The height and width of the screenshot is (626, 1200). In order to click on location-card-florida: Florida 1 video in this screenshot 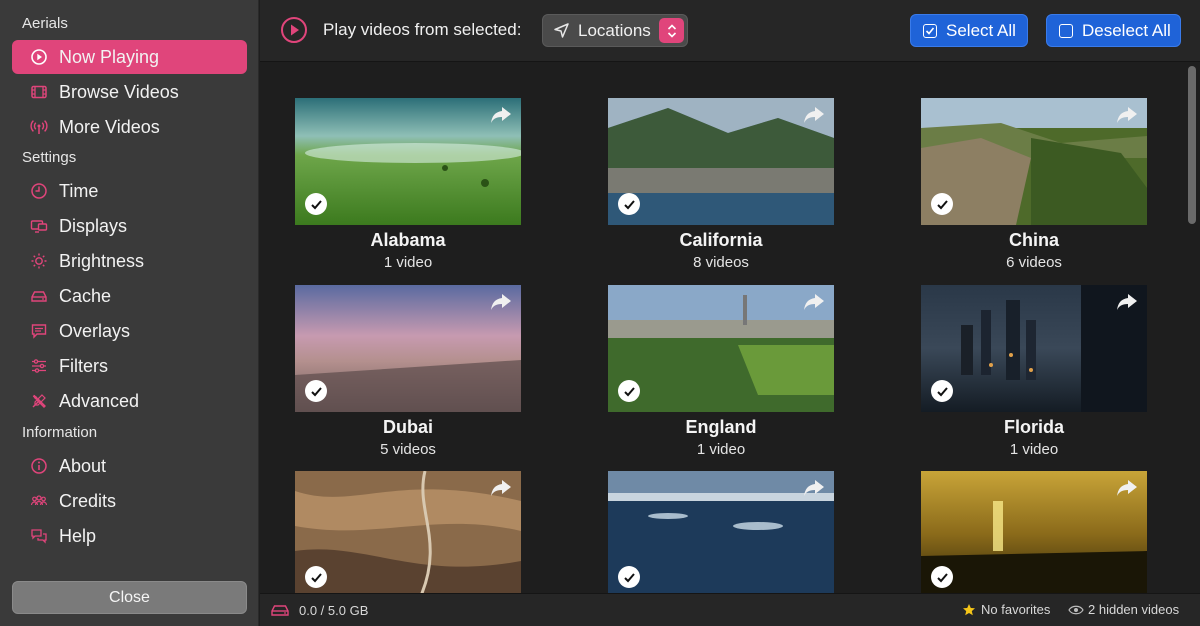, I will do `click(1034, 371)`.